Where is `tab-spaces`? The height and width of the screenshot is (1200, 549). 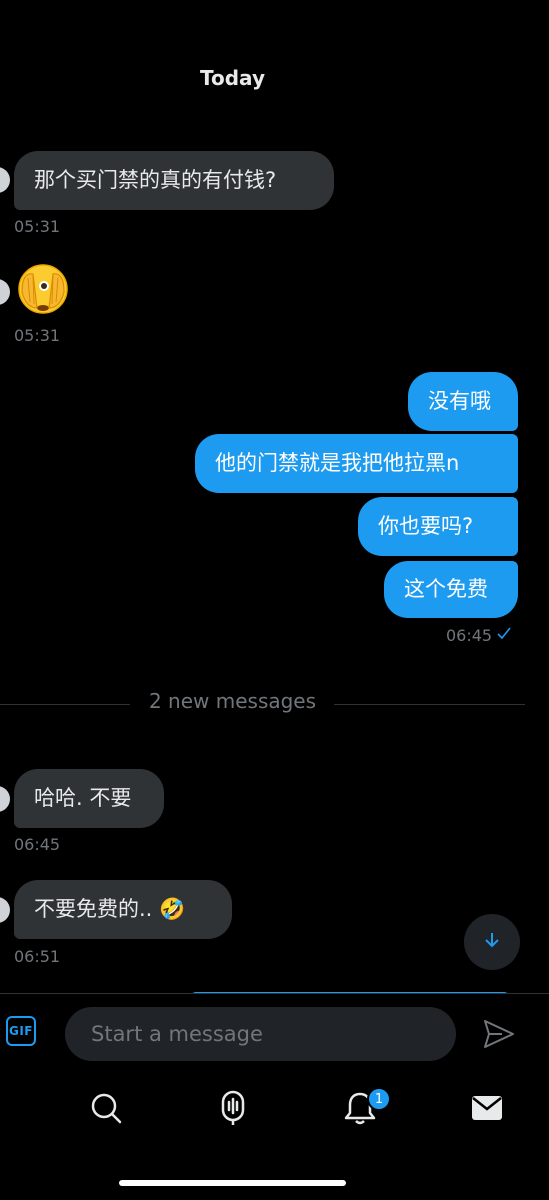 tab-spaces is located at coordinates (233, 1110).